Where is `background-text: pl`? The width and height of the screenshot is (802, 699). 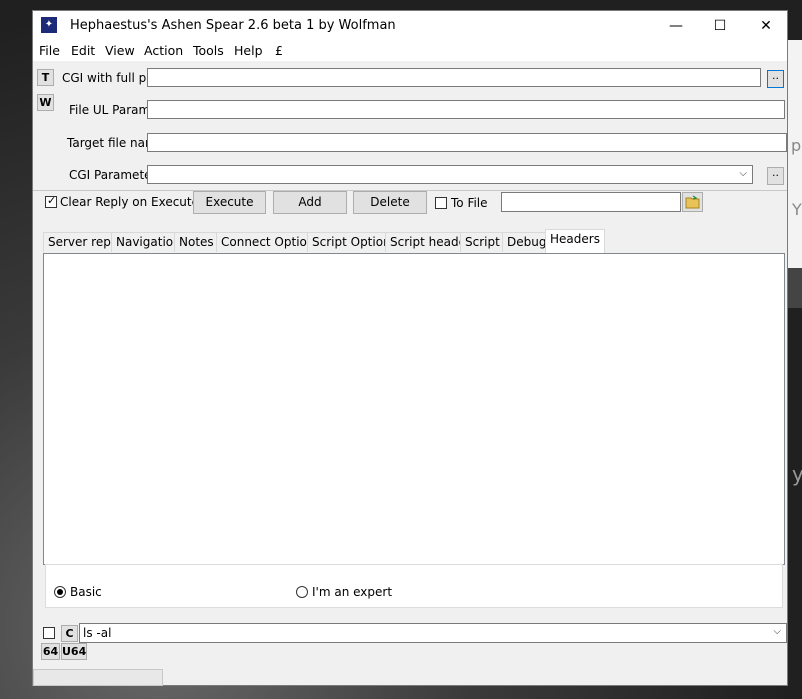 background-text: pl is located at coordinates (796, 145).